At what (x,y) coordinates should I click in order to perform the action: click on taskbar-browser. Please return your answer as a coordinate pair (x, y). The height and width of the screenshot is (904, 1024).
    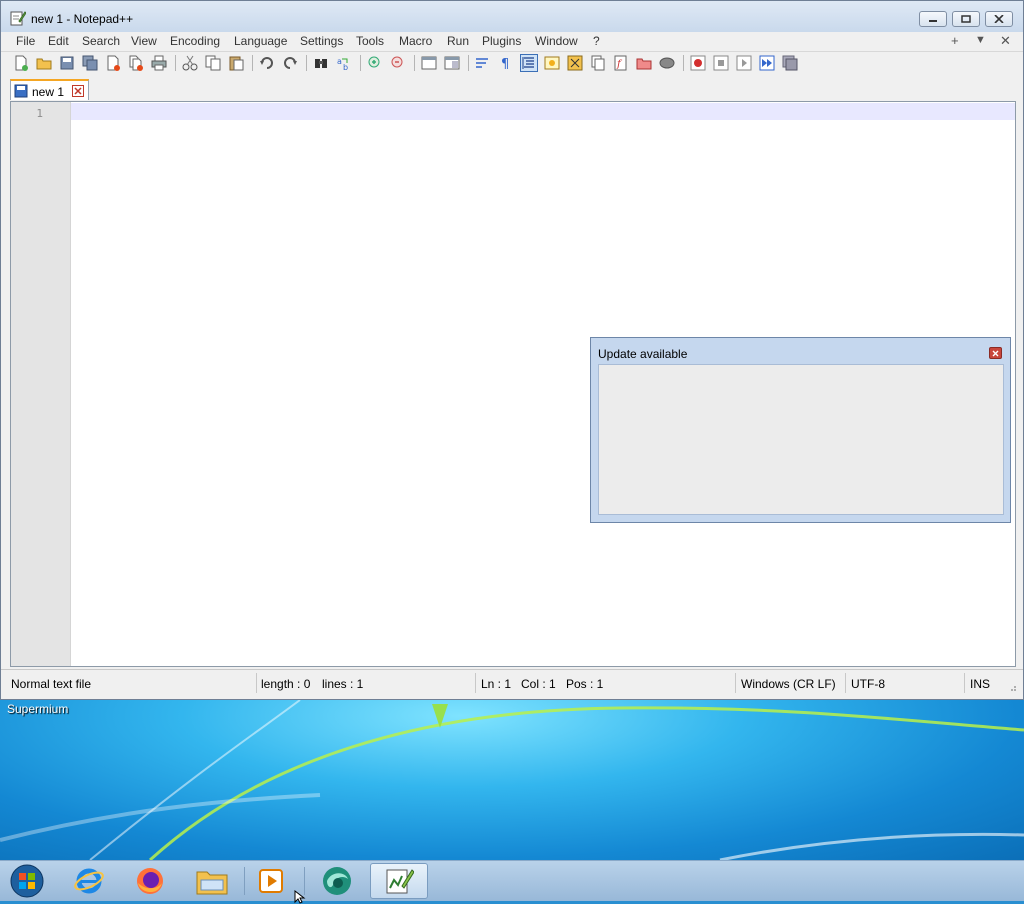
    Looking at the image, I should click on (337, 881).